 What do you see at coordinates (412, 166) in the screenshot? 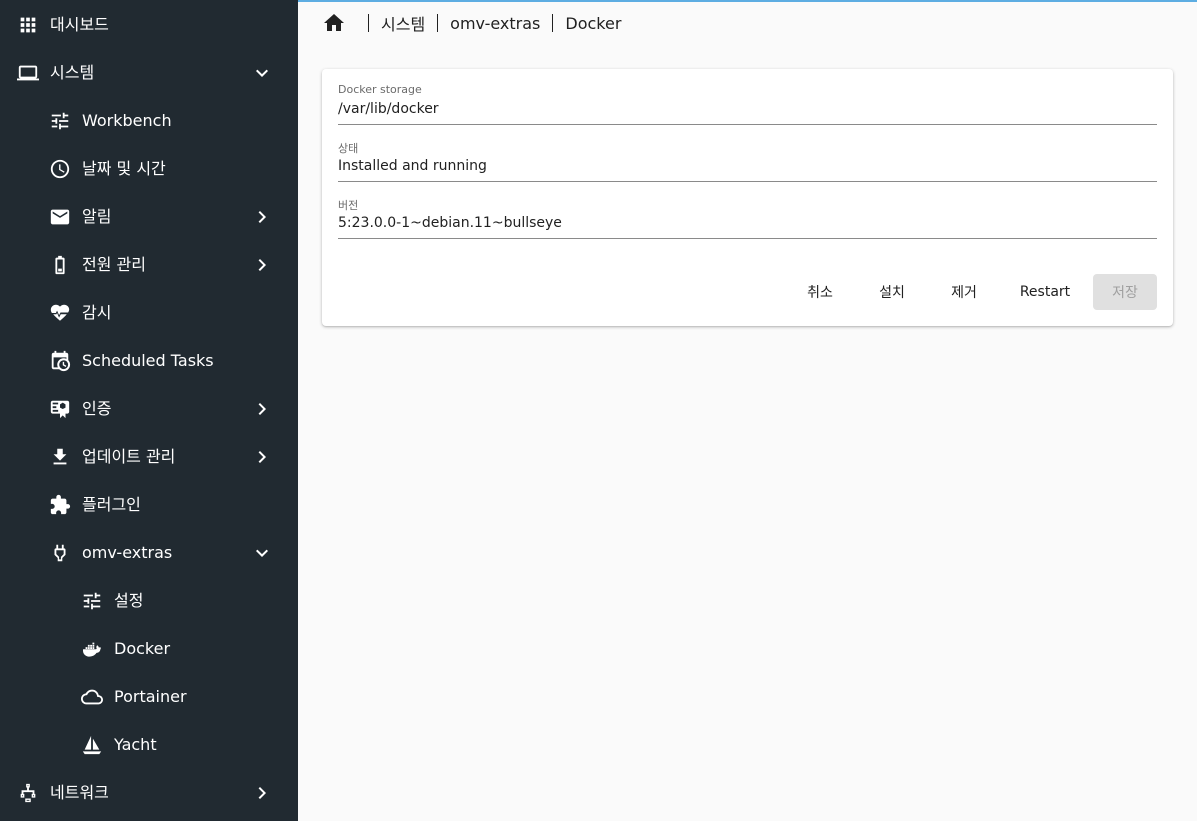
I see `field-value: Installed and running` at bounding box center [412, 166].